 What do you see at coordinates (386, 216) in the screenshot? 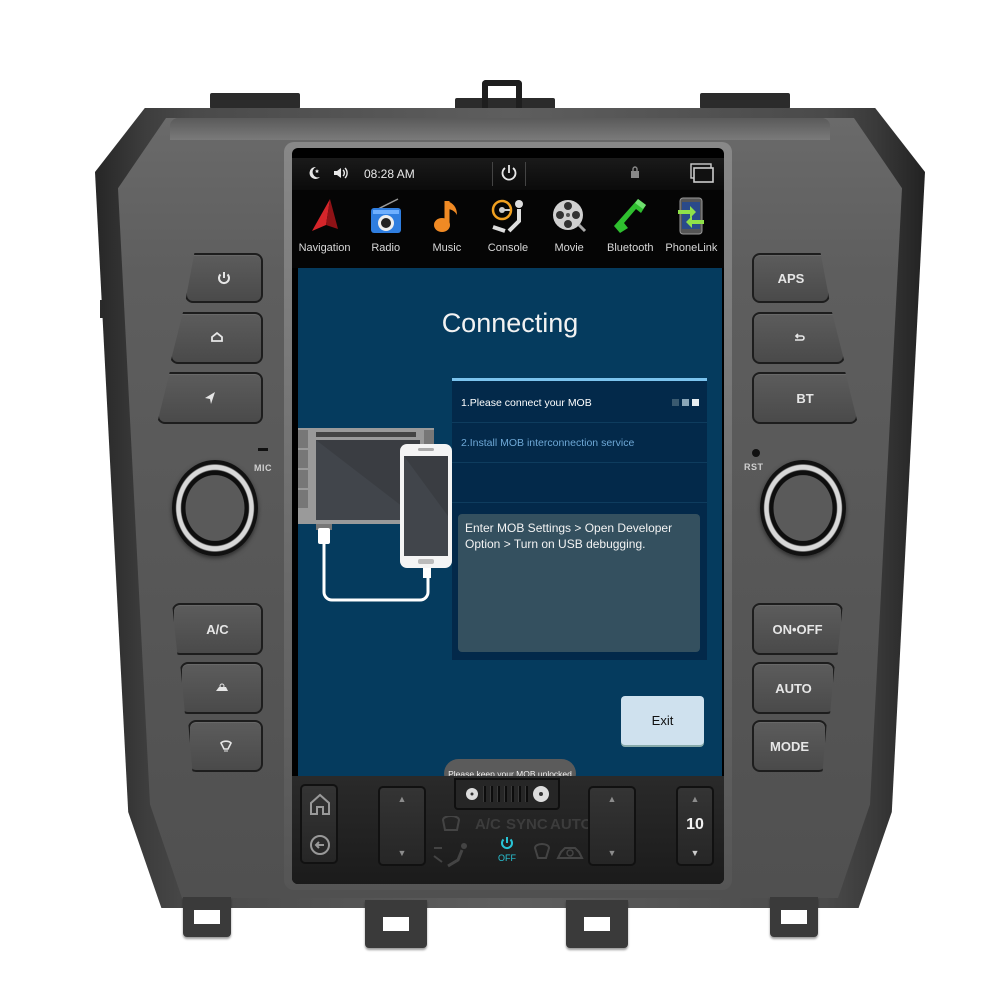
I see `radio-icon` at bounding box center [386, 216].